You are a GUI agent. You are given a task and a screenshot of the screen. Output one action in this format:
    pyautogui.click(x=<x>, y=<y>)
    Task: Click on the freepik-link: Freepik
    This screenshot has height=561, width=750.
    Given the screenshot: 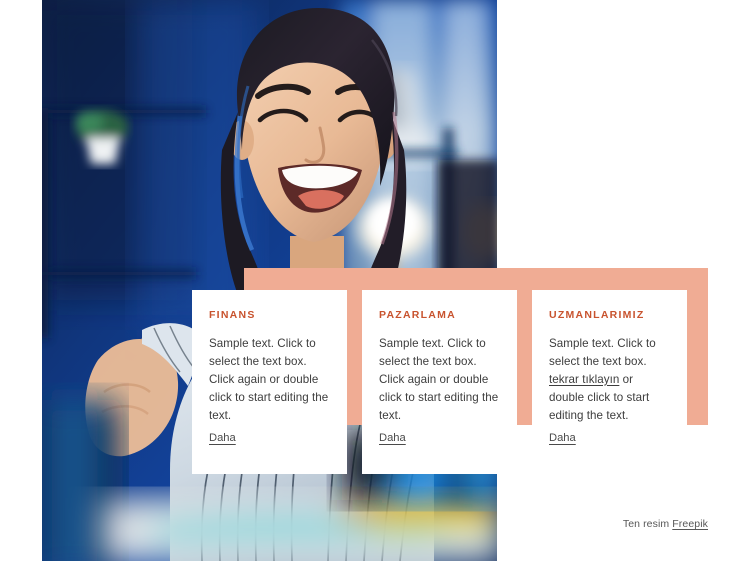 What is the action you would take?
    pyautogui.click(x=690, y=524)
    